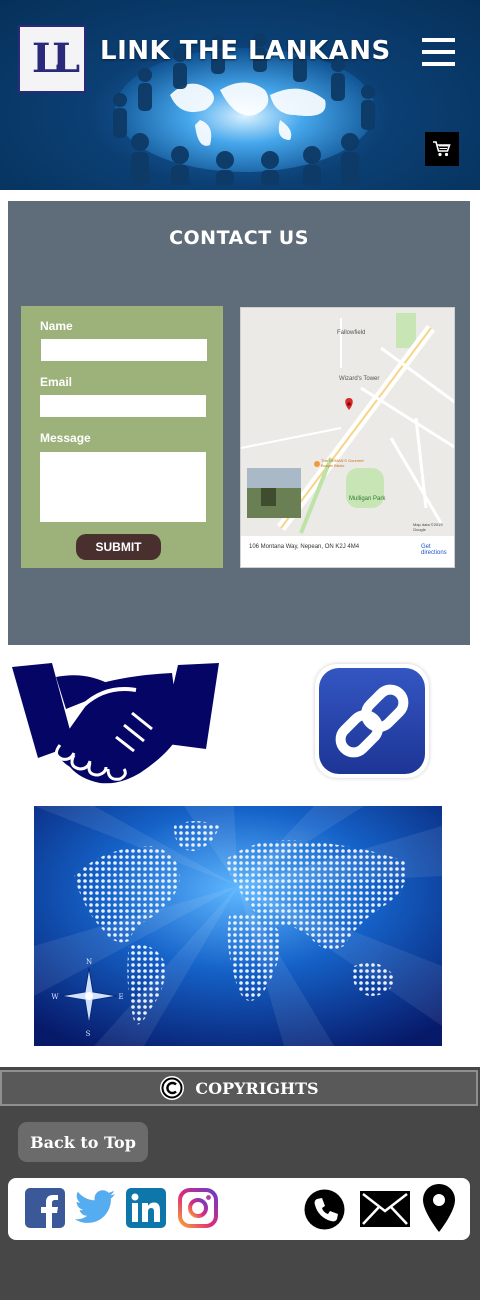 The height and width of the screenshot is (1300, 480). What do you see at coordinates (95, 1208) in the screenshot?
I see `twitter-icon` at bounding box center [95, 1208].